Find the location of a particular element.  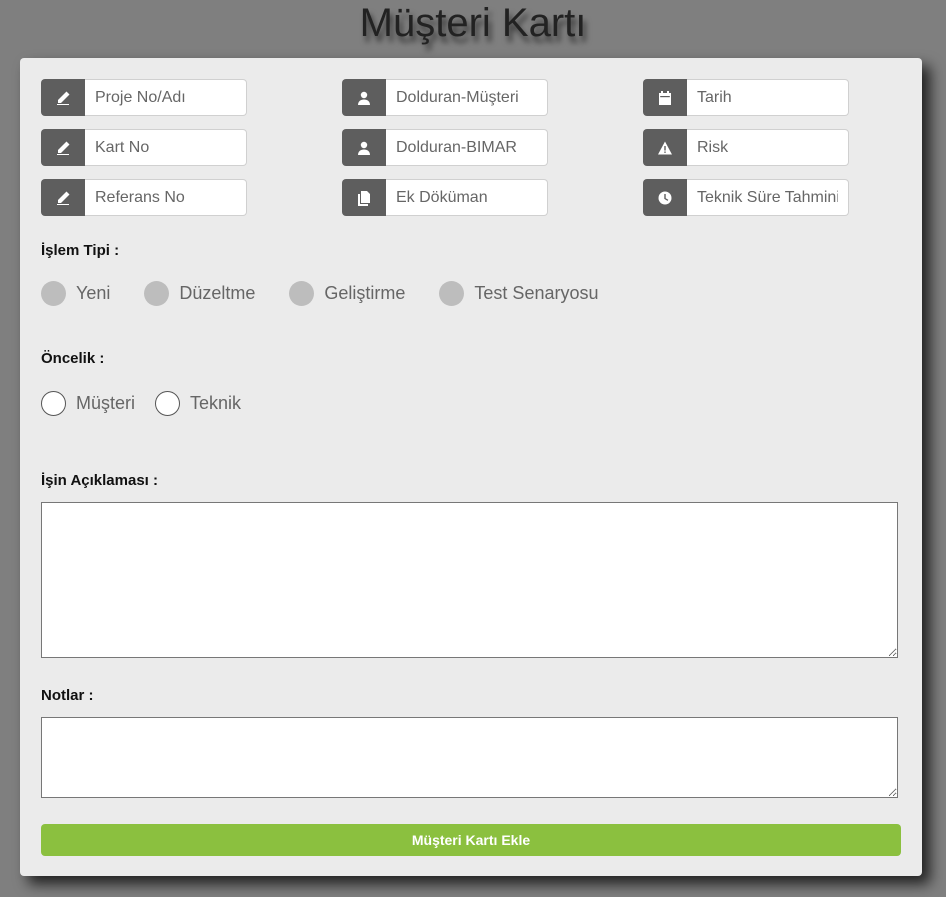

risk-input is located at coordinates (768, 147).